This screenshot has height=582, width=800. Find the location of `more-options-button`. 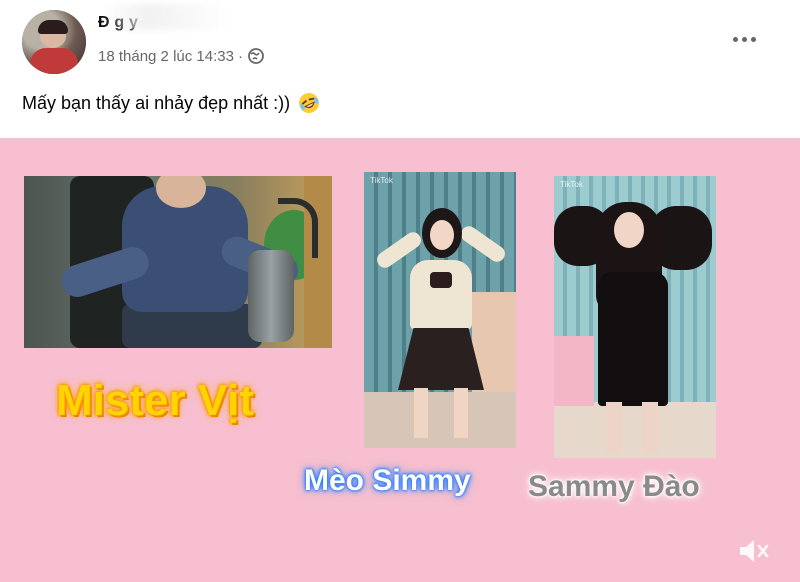

more-options-button is located at coordinates (744, 39).